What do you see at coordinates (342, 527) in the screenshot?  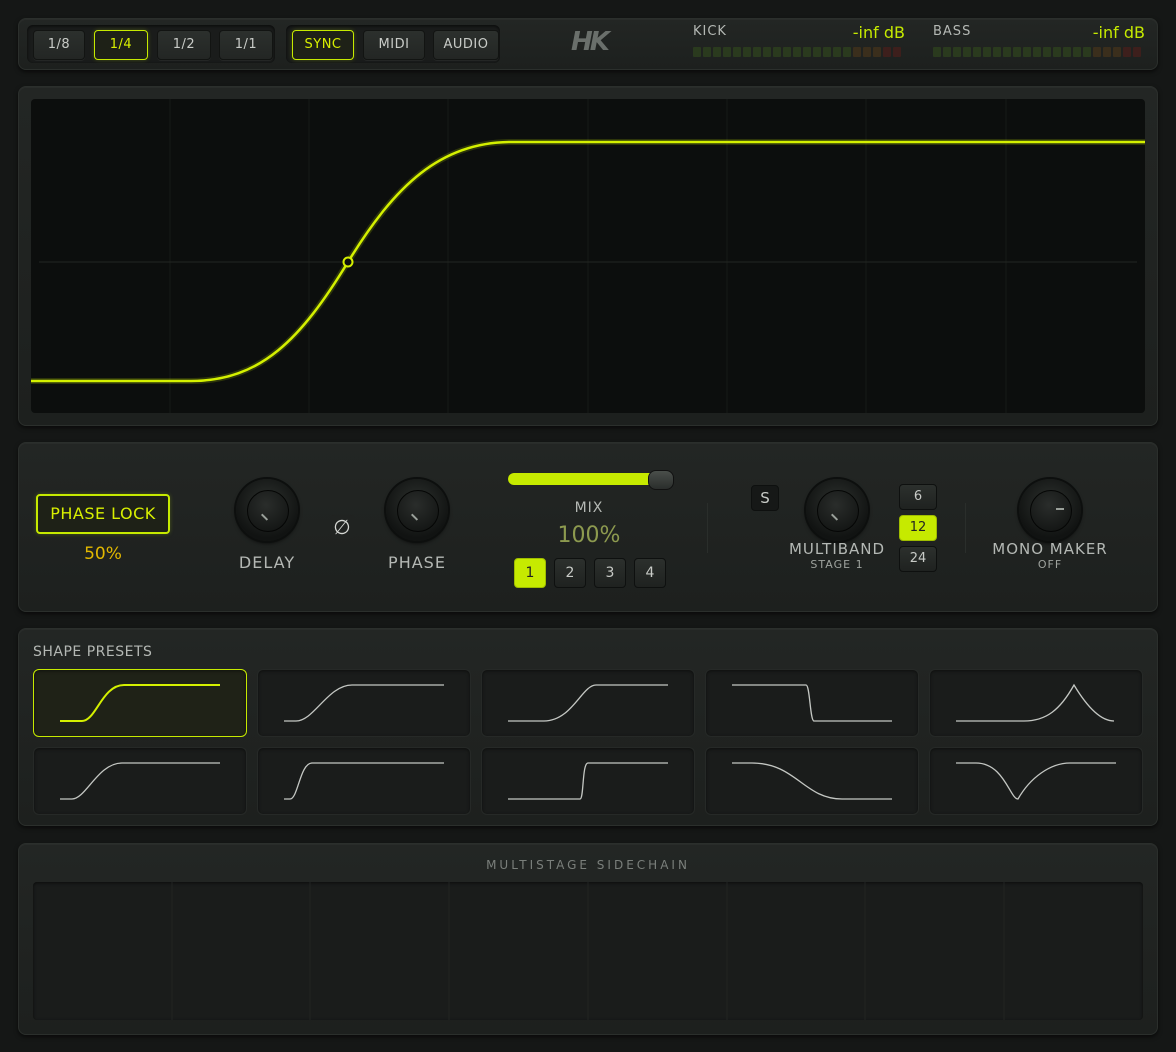 I see `phase-invert-icon: ∅` at bounding box center [342, 527].